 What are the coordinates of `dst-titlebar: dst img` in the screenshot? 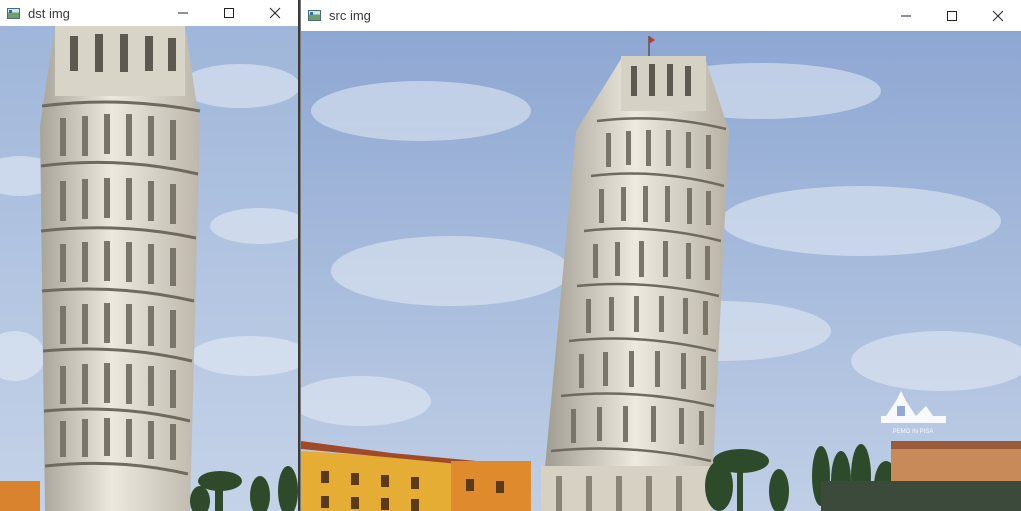 It's located at (149, 13).